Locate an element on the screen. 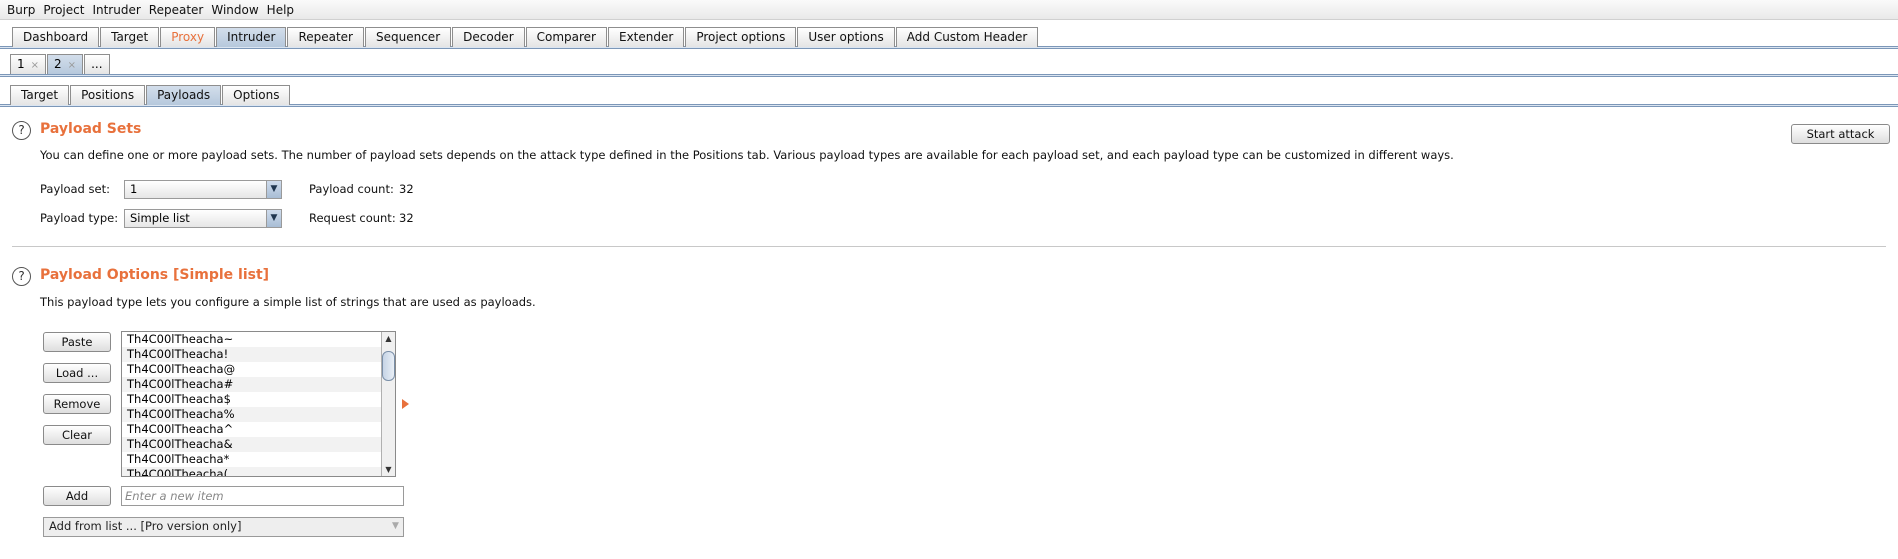 This screenshot has width=1898, height=559. request-count-value: 32 is located at coordinates (406, 218).